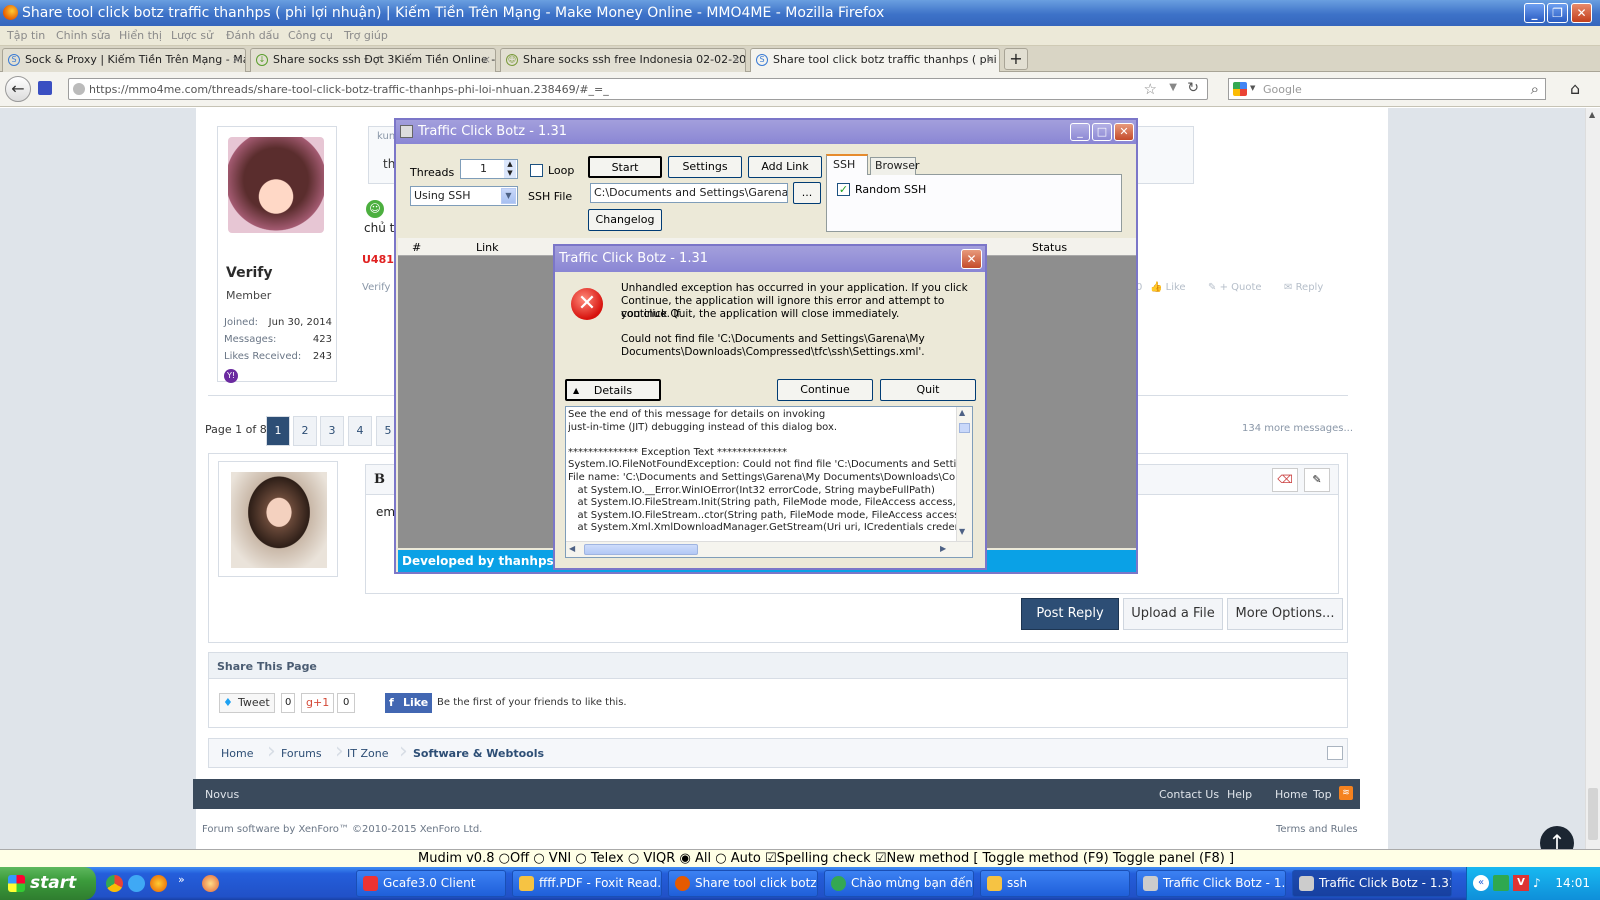 Image resolution: width=1600 pixels, height=900 pixels. What do you see at coordinates (769, 549) in the screenshot?
I see `details-horizontal-scrollbar: ◀ ▶` at bounding box center [769, 549].